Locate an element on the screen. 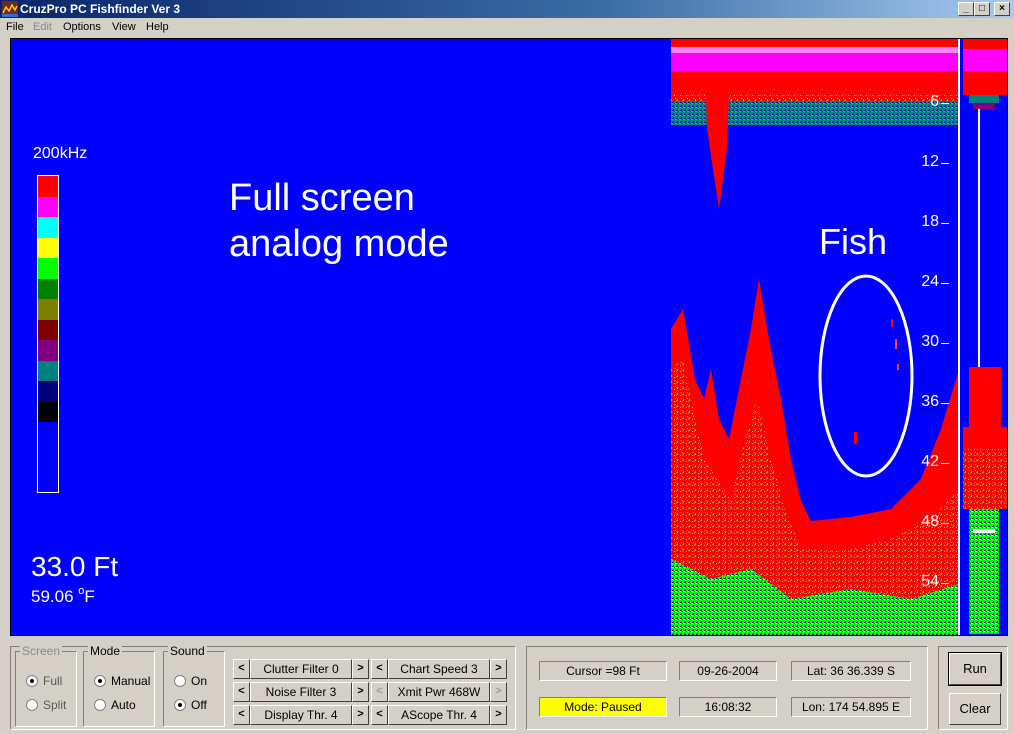 This screenshot has width=1014, height=734. ascope-threshold-stepper: < AScope Thr. 4 > is located at coordinates (439, 715).